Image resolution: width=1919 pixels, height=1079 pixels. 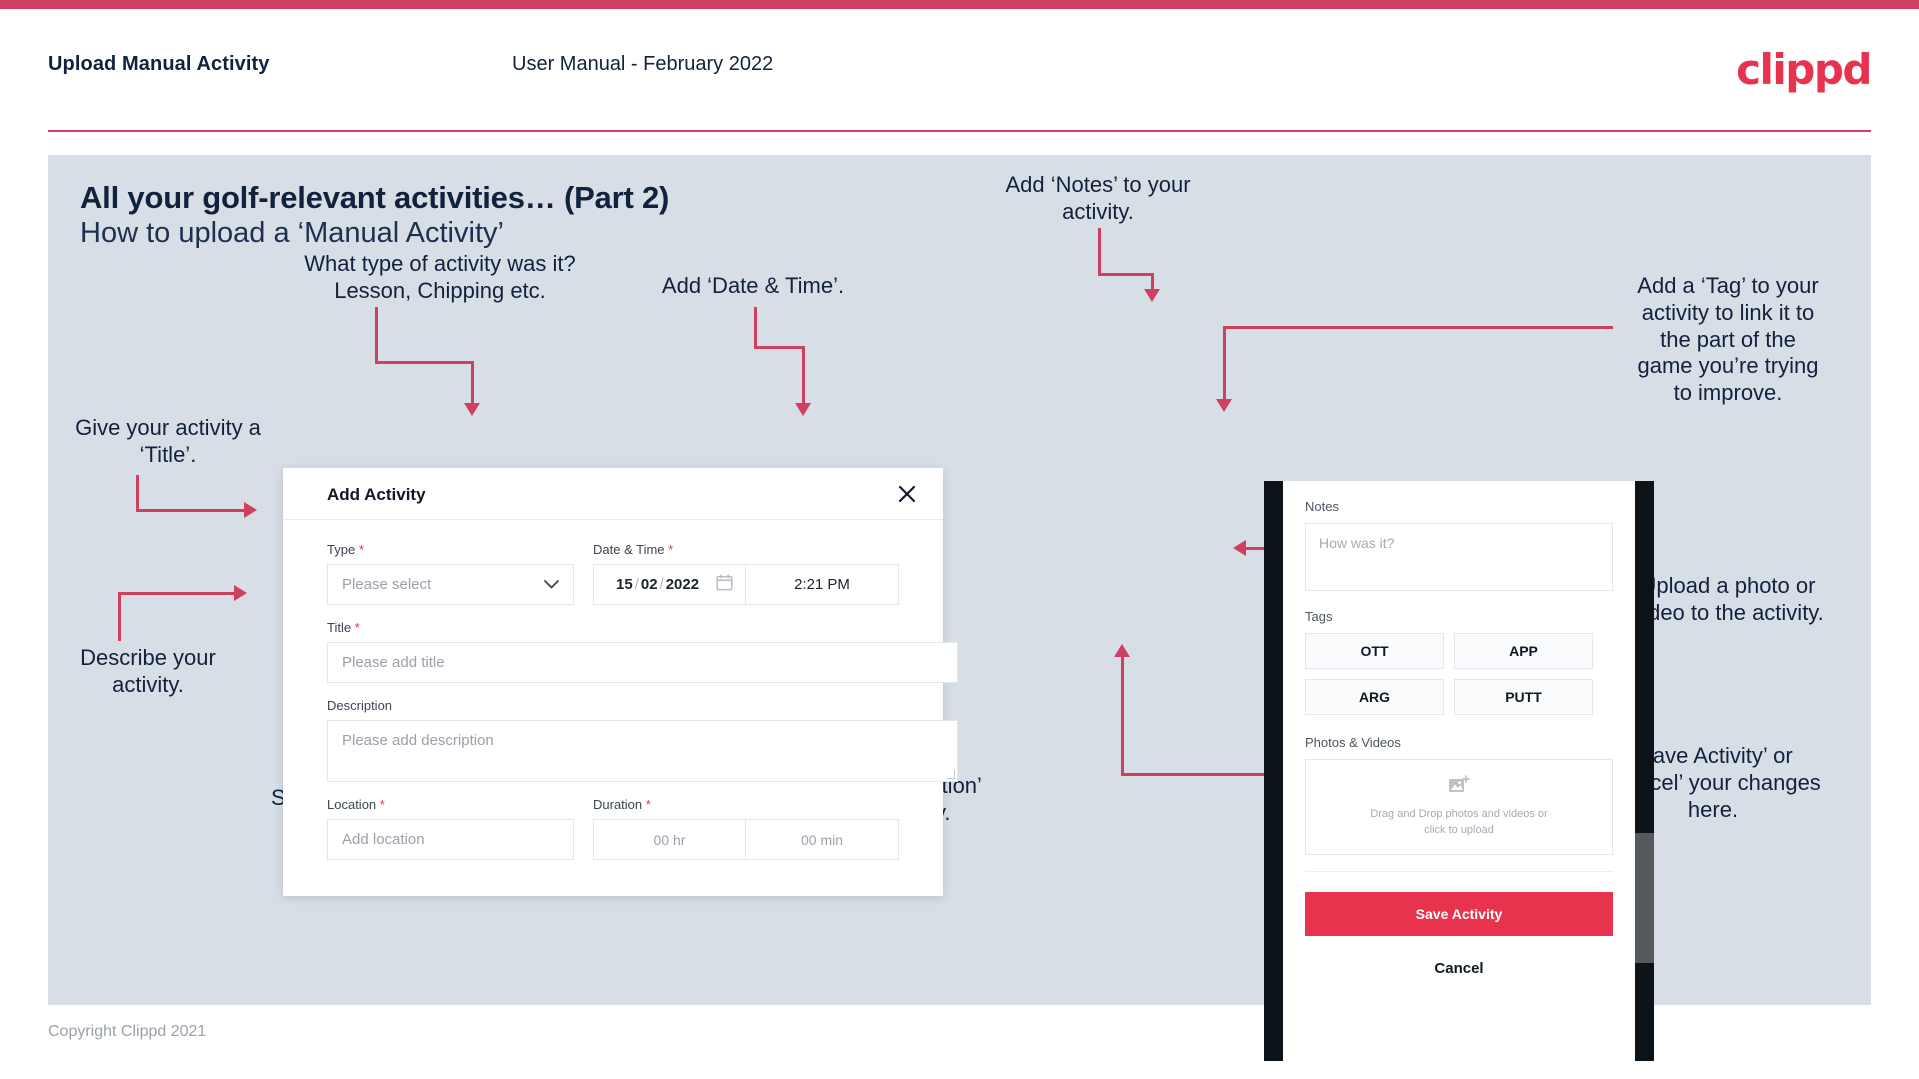 I want to click on save-activity-button: Save Activity, so click(x=1459, y=914).